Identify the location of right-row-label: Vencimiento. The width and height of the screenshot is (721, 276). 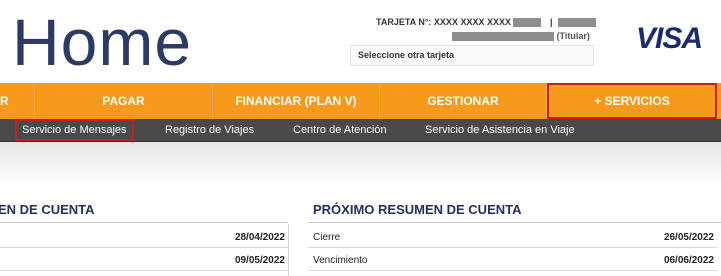
(340, 260).